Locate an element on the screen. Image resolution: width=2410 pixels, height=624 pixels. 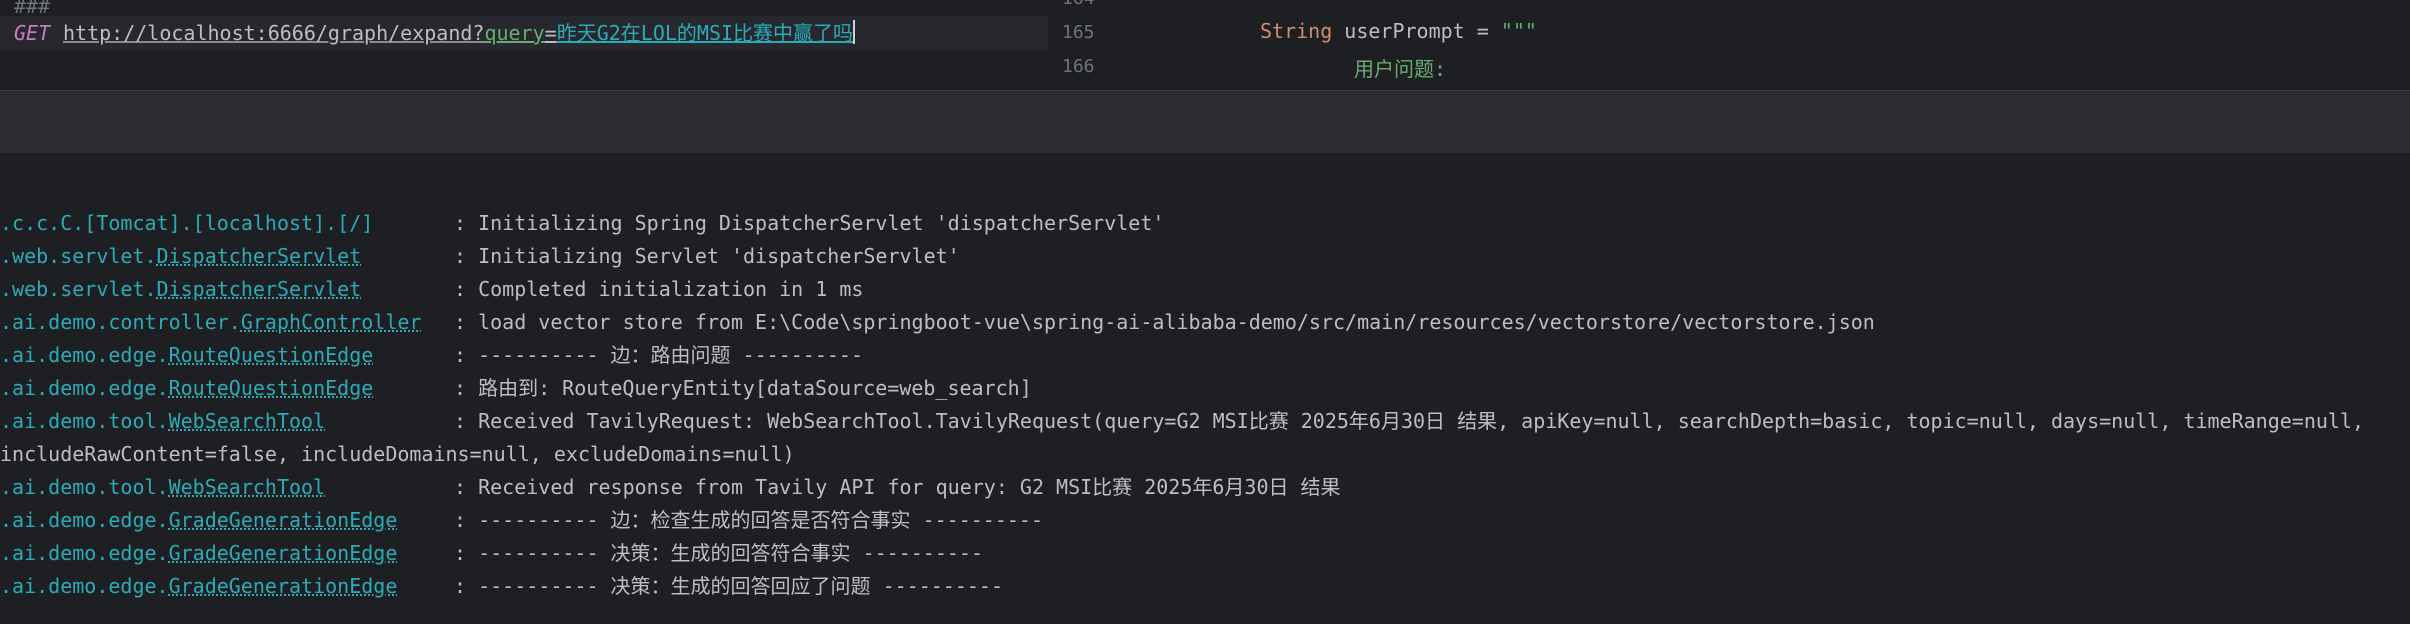
url-param-value: 昨天G2在LOL的MSI比赛中赢了吗 is located at coordinates (705, 33).